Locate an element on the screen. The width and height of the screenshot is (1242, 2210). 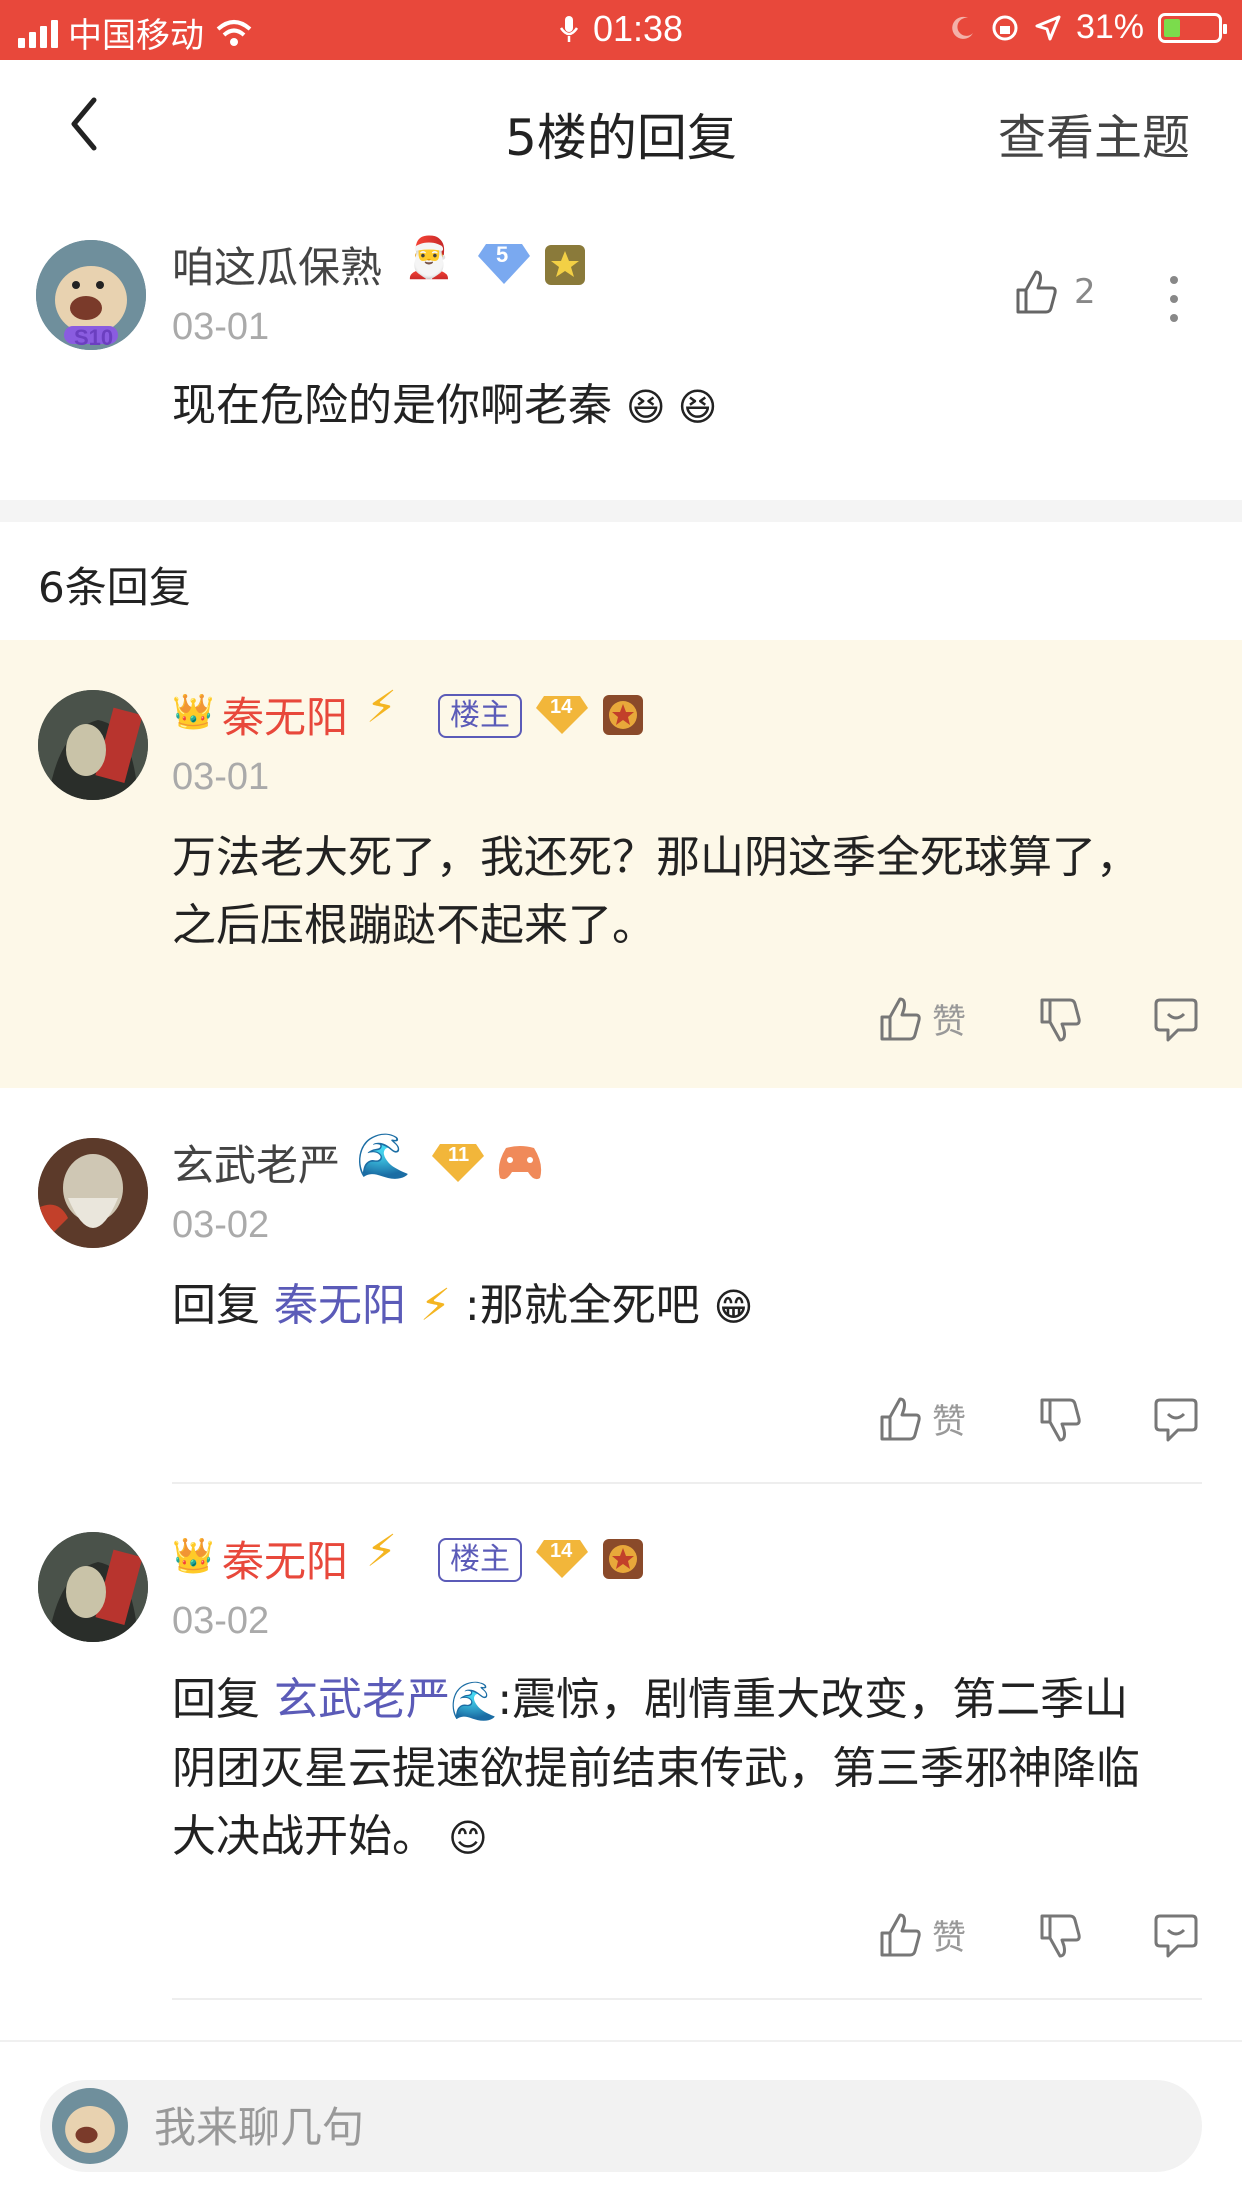
santa-emoji-icon: 🎅 is located at coordinates (429, 258).